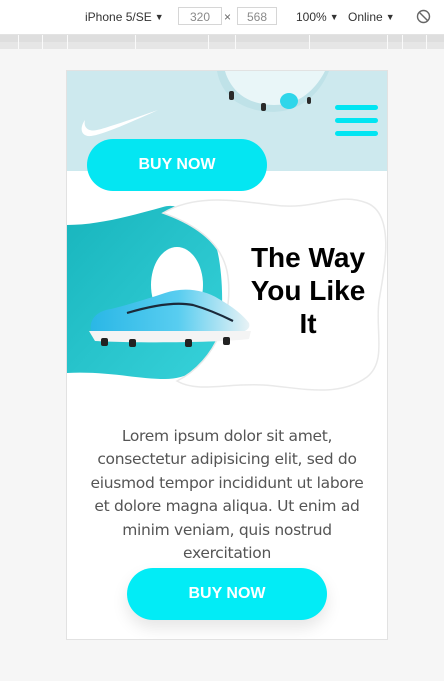 This screenshot has height=681, width=444. What do you see at coordinates (308, 290) in the screenshot?
I see `hero-title: The Way You Like It` at bounding box center [308, 290].